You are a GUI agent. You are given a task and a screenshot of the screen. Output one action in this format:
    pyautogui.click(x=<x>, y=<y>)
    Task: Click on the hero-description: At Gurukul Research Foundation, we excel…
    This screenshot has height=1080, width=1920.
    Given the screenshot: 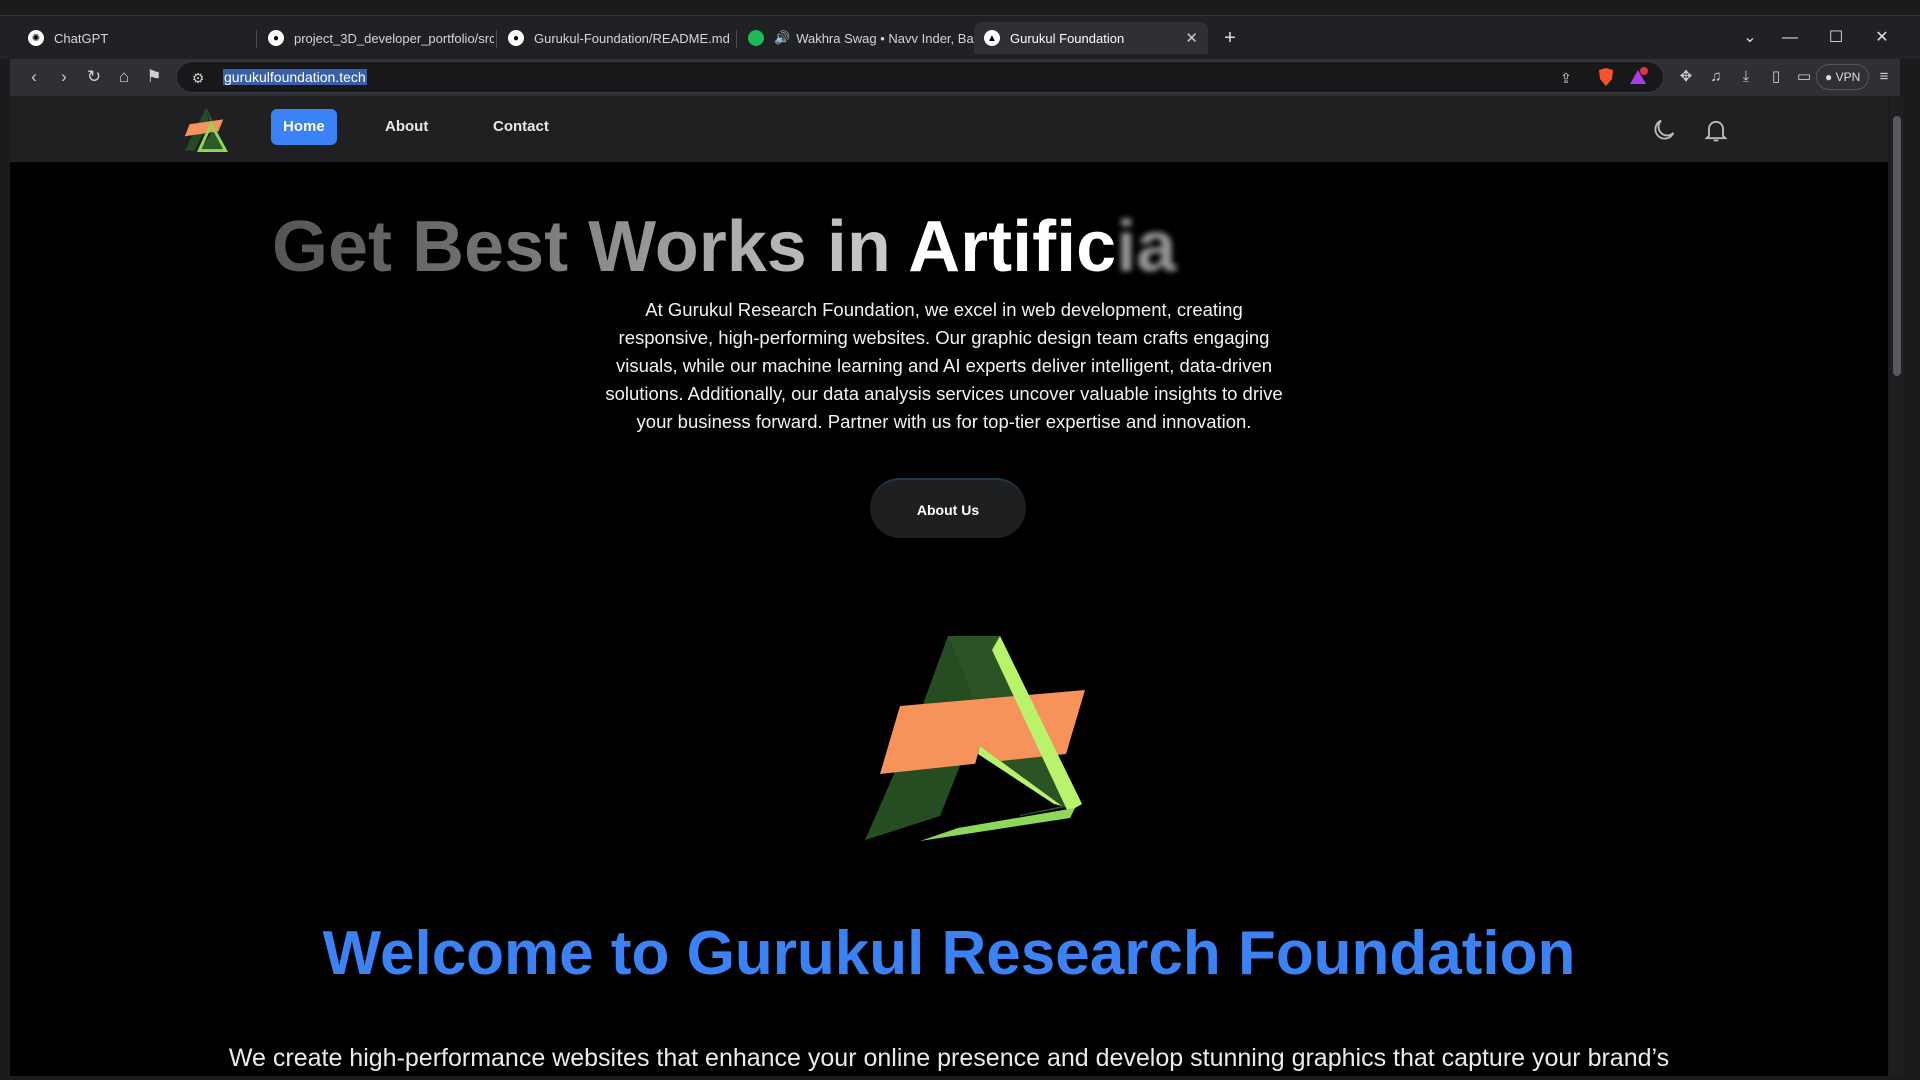 What is the action you would take?
    pyautogui.click(x=944, y=365)
    